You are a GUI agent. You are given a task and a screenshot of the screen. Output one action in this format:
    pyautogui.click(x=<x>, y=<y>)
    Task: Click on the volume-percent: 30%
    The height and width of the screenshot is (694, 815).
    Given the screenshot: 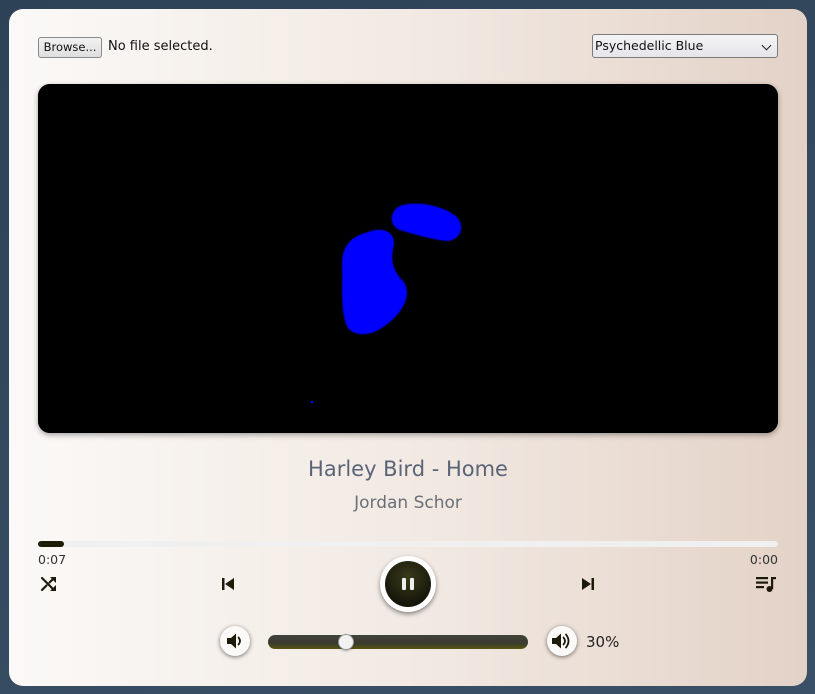 What is the action you would take?
    pyautogui.click(x=603, y=642)
    